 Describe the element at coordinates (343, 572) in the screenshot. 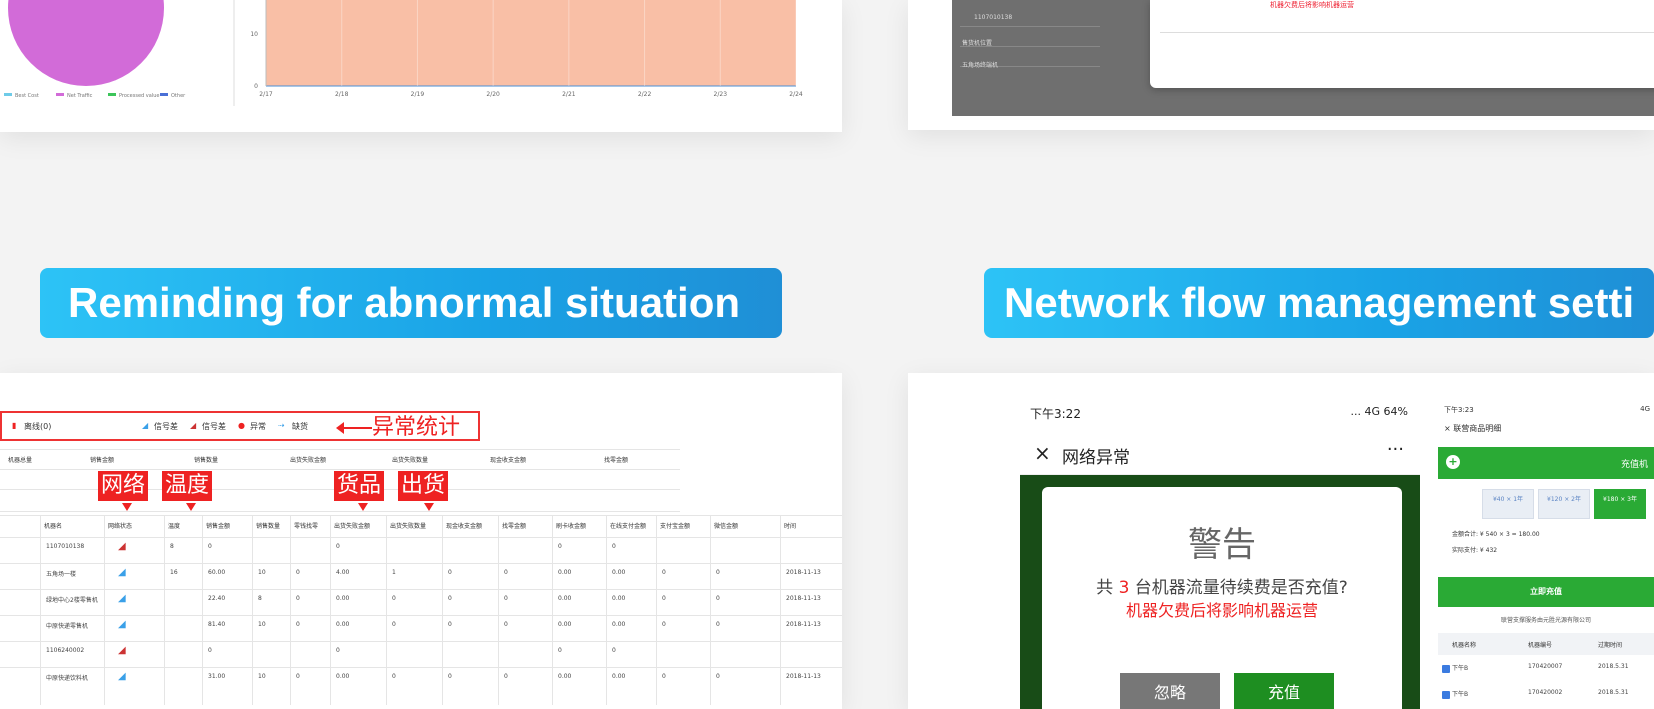

I see `table-cell: 4.00` at that location.